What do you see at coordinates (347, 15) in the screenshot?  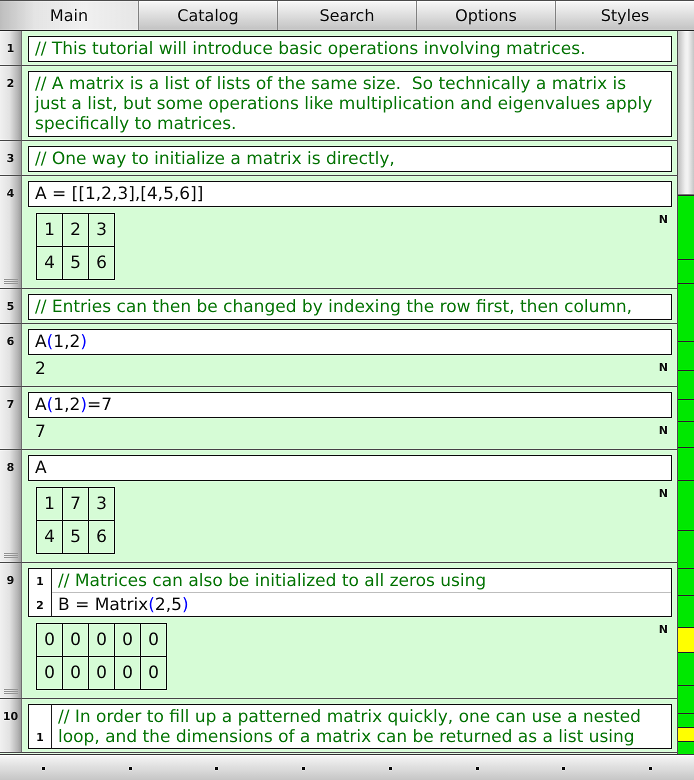 I see `tab: Search` at bounding box center [347, 15].